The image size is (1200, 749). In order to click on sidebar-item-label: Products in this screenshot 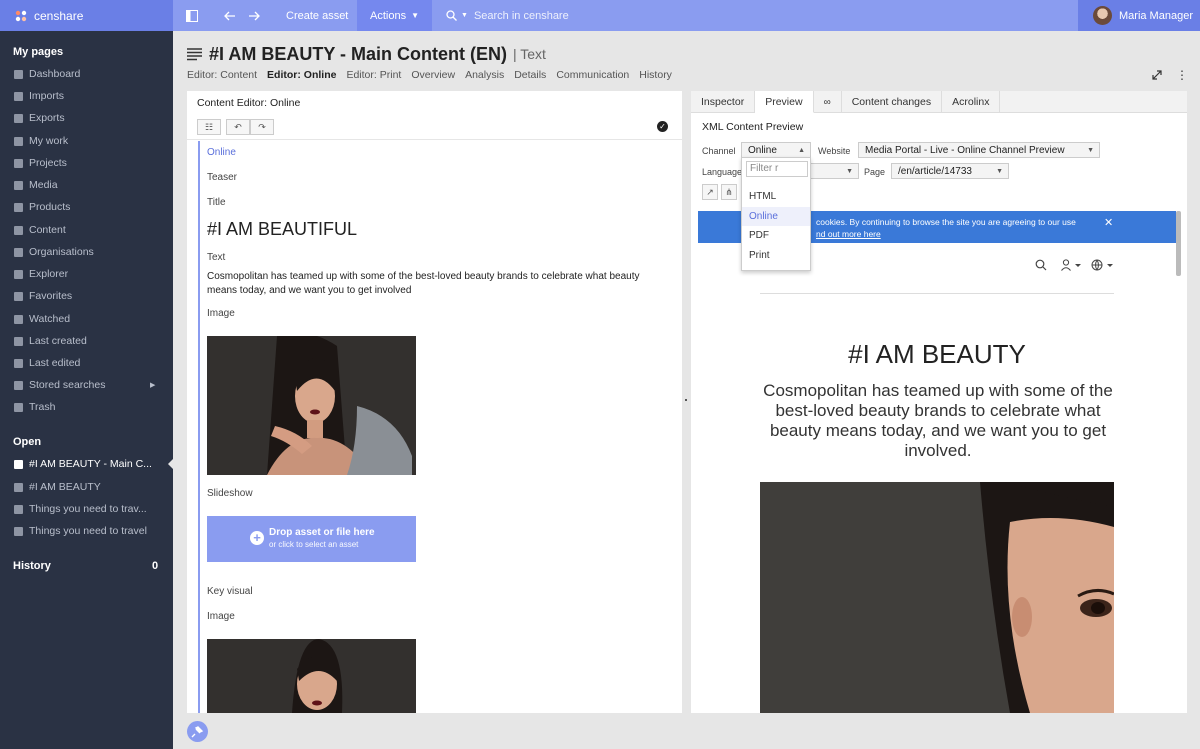, I will do `click(50, 207)`.